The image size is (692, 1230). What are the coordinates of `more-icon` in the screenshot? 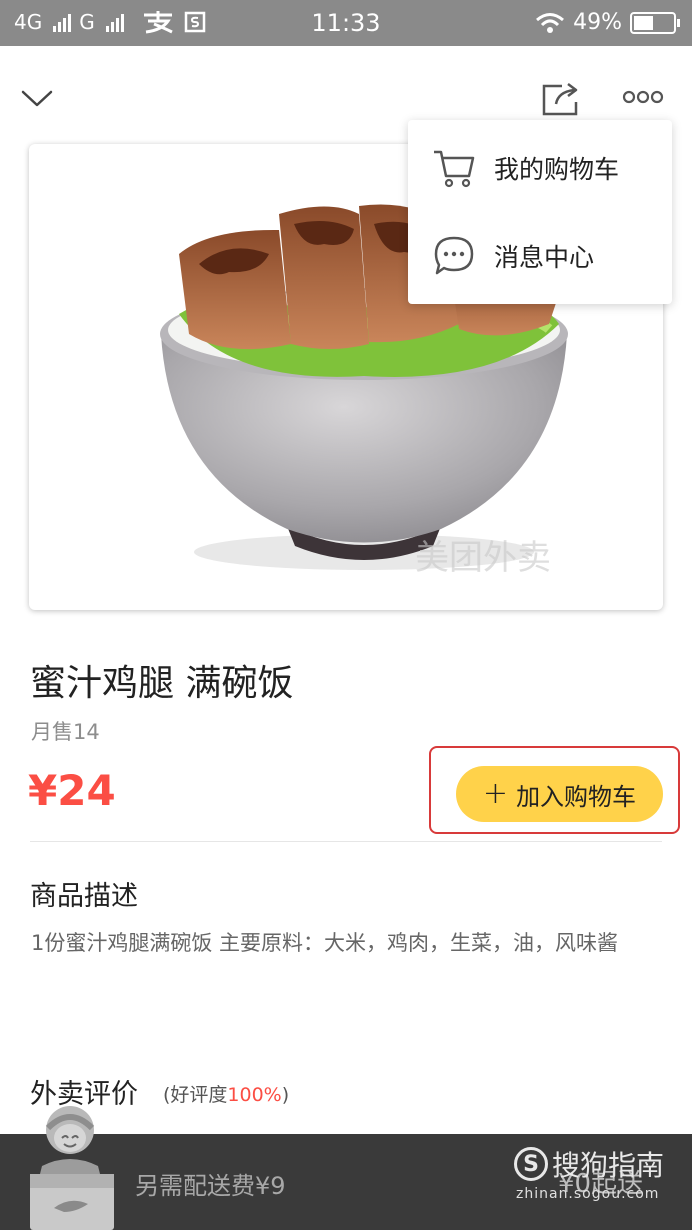 It's located at (643, 97).